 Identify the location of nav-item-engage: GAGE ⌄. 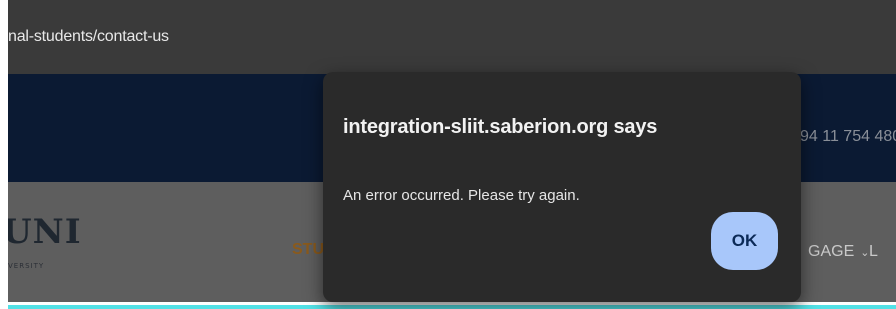
(838, 252).